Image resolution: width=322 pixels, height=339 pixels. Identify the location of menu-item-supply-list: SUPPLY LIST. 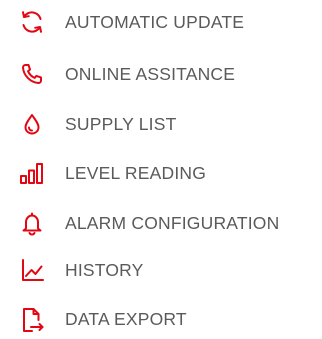
(161, 124).